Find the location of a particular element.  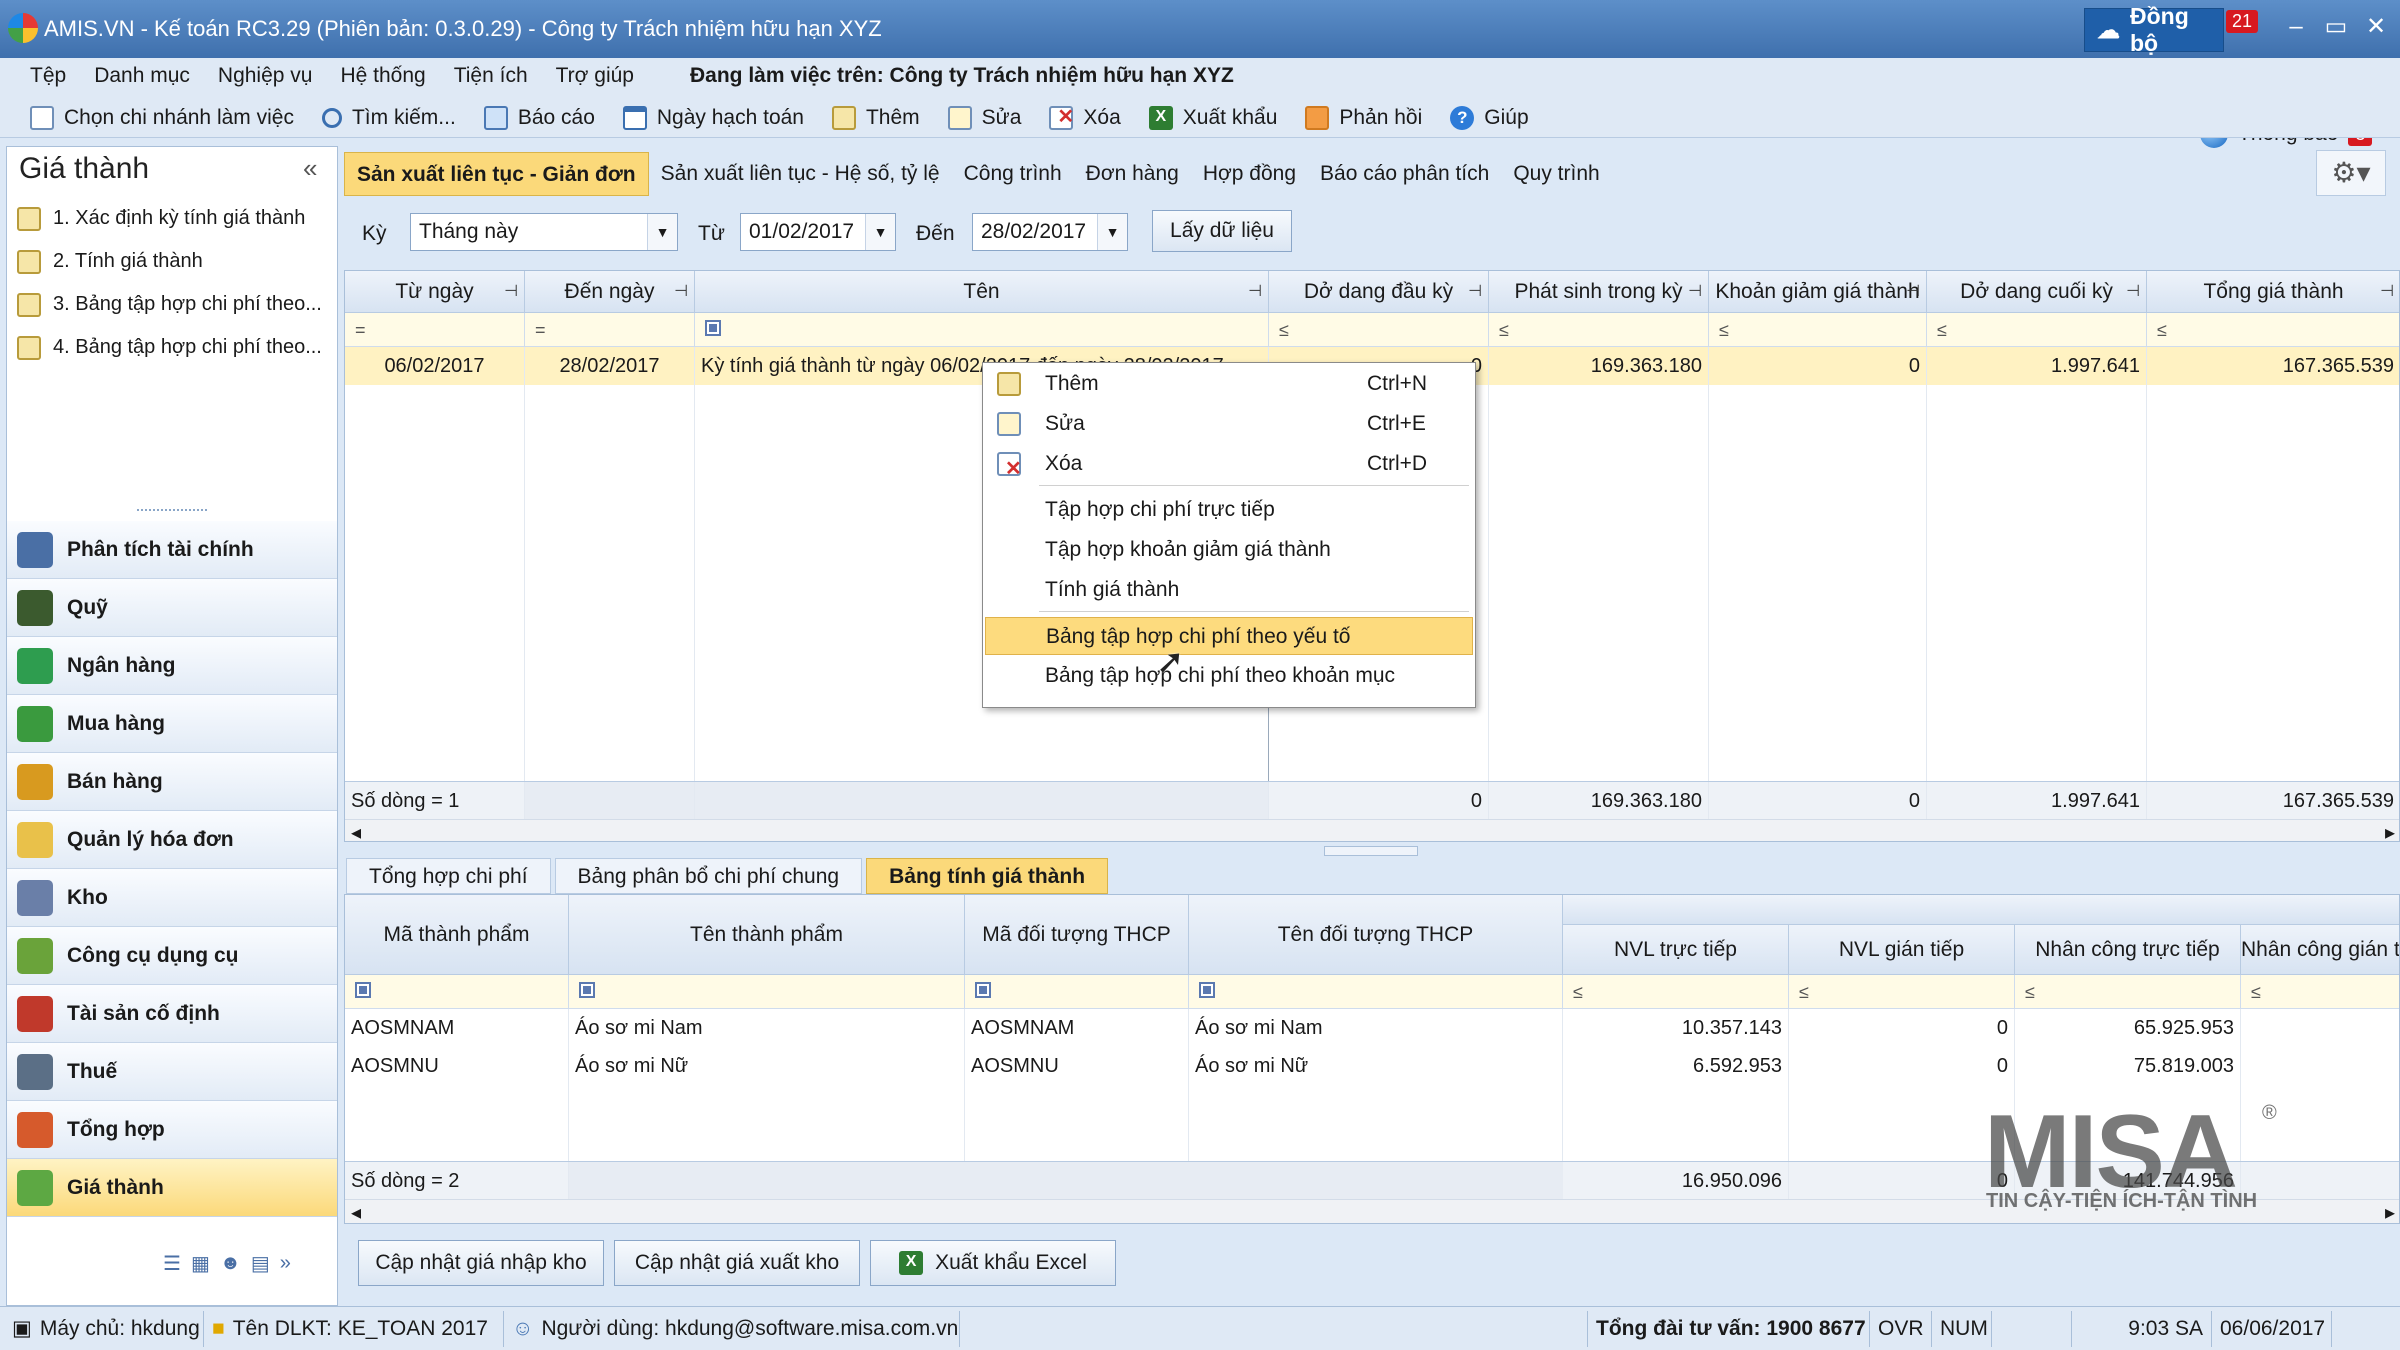

filter-cell: = is located at coordinates (610, 330).